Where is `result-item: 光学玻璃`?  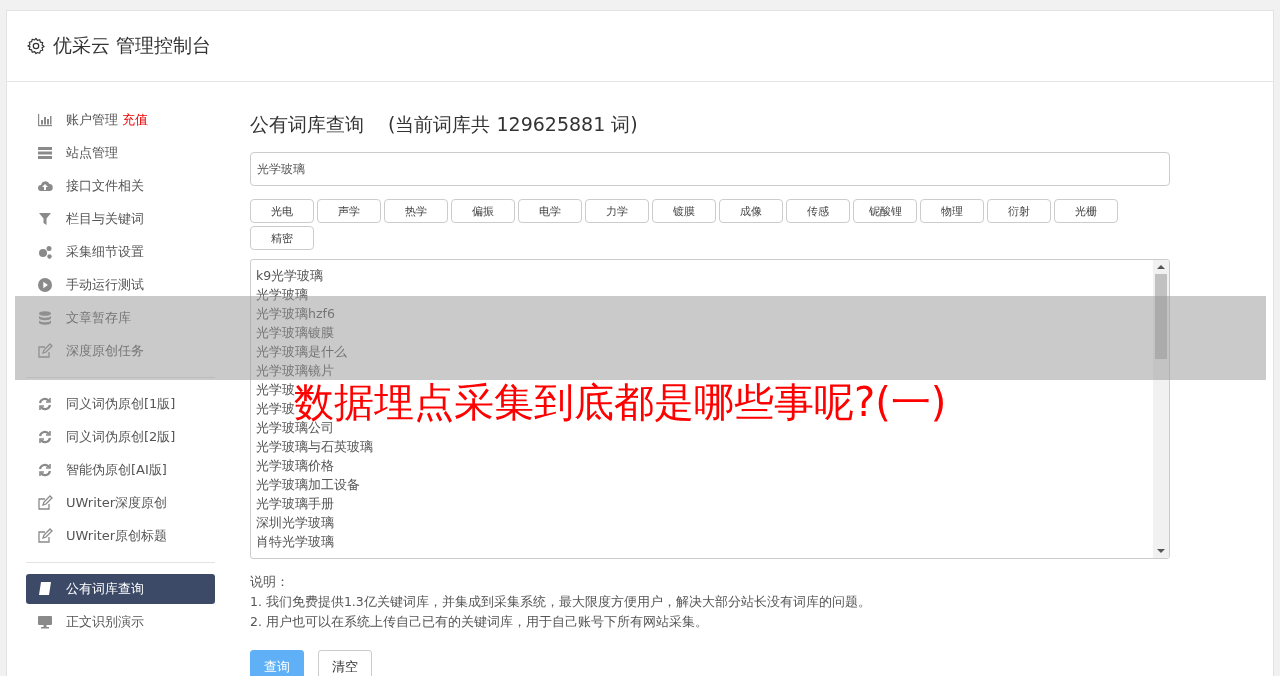 result-item: 光学玻璃 is located at coordinates (282, 294).